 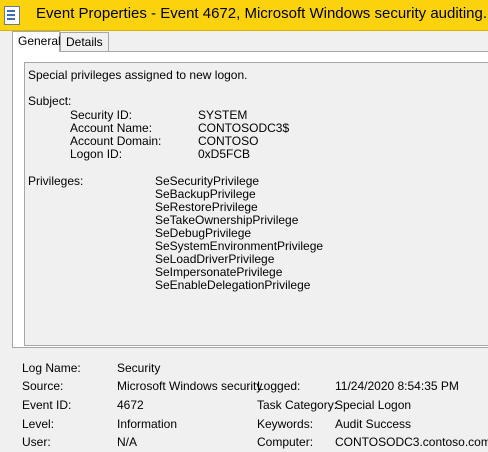 I want to click on user-label: User:, so click(x=36, y=442).